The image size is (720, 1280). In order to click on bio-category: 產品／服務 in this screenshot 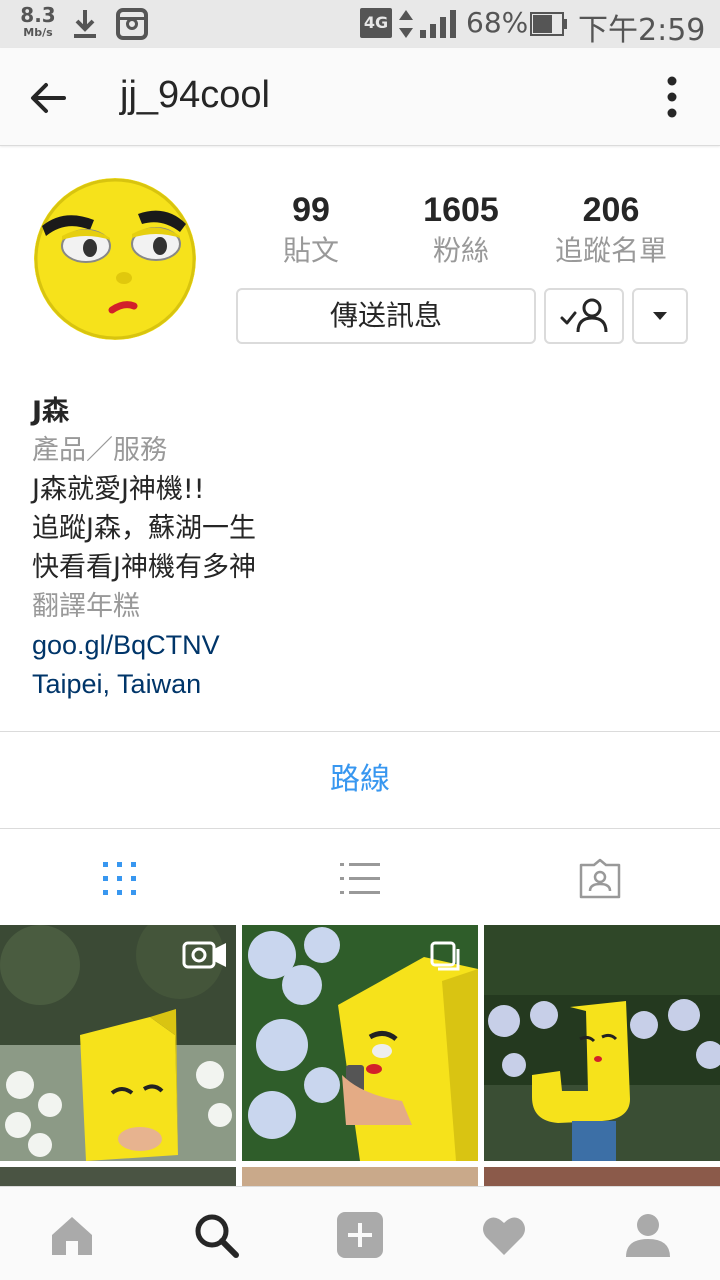, I will do `click(99, 450)`.